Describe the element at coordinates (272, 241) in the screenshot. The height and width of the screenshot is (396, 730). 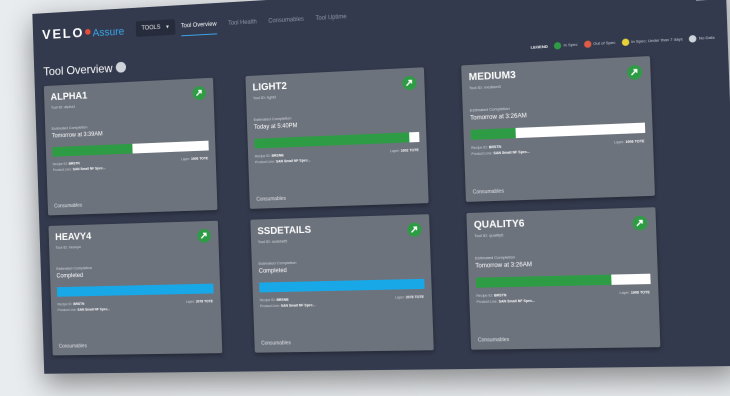
I see `tool-id: Tool ID: ssdetail5` at that location.